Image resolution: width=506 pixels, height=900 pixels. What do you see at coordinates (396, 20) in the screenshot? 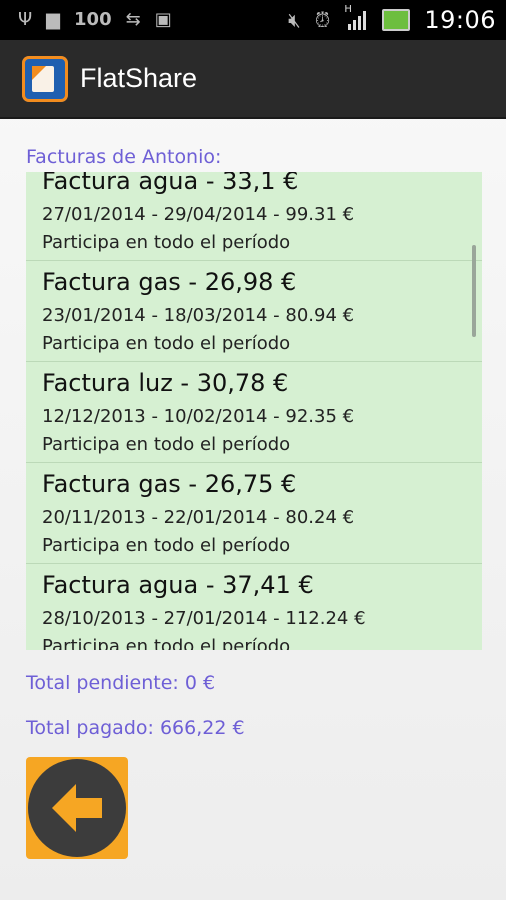
I see `battery-icon` at bounding box center [396, 20].